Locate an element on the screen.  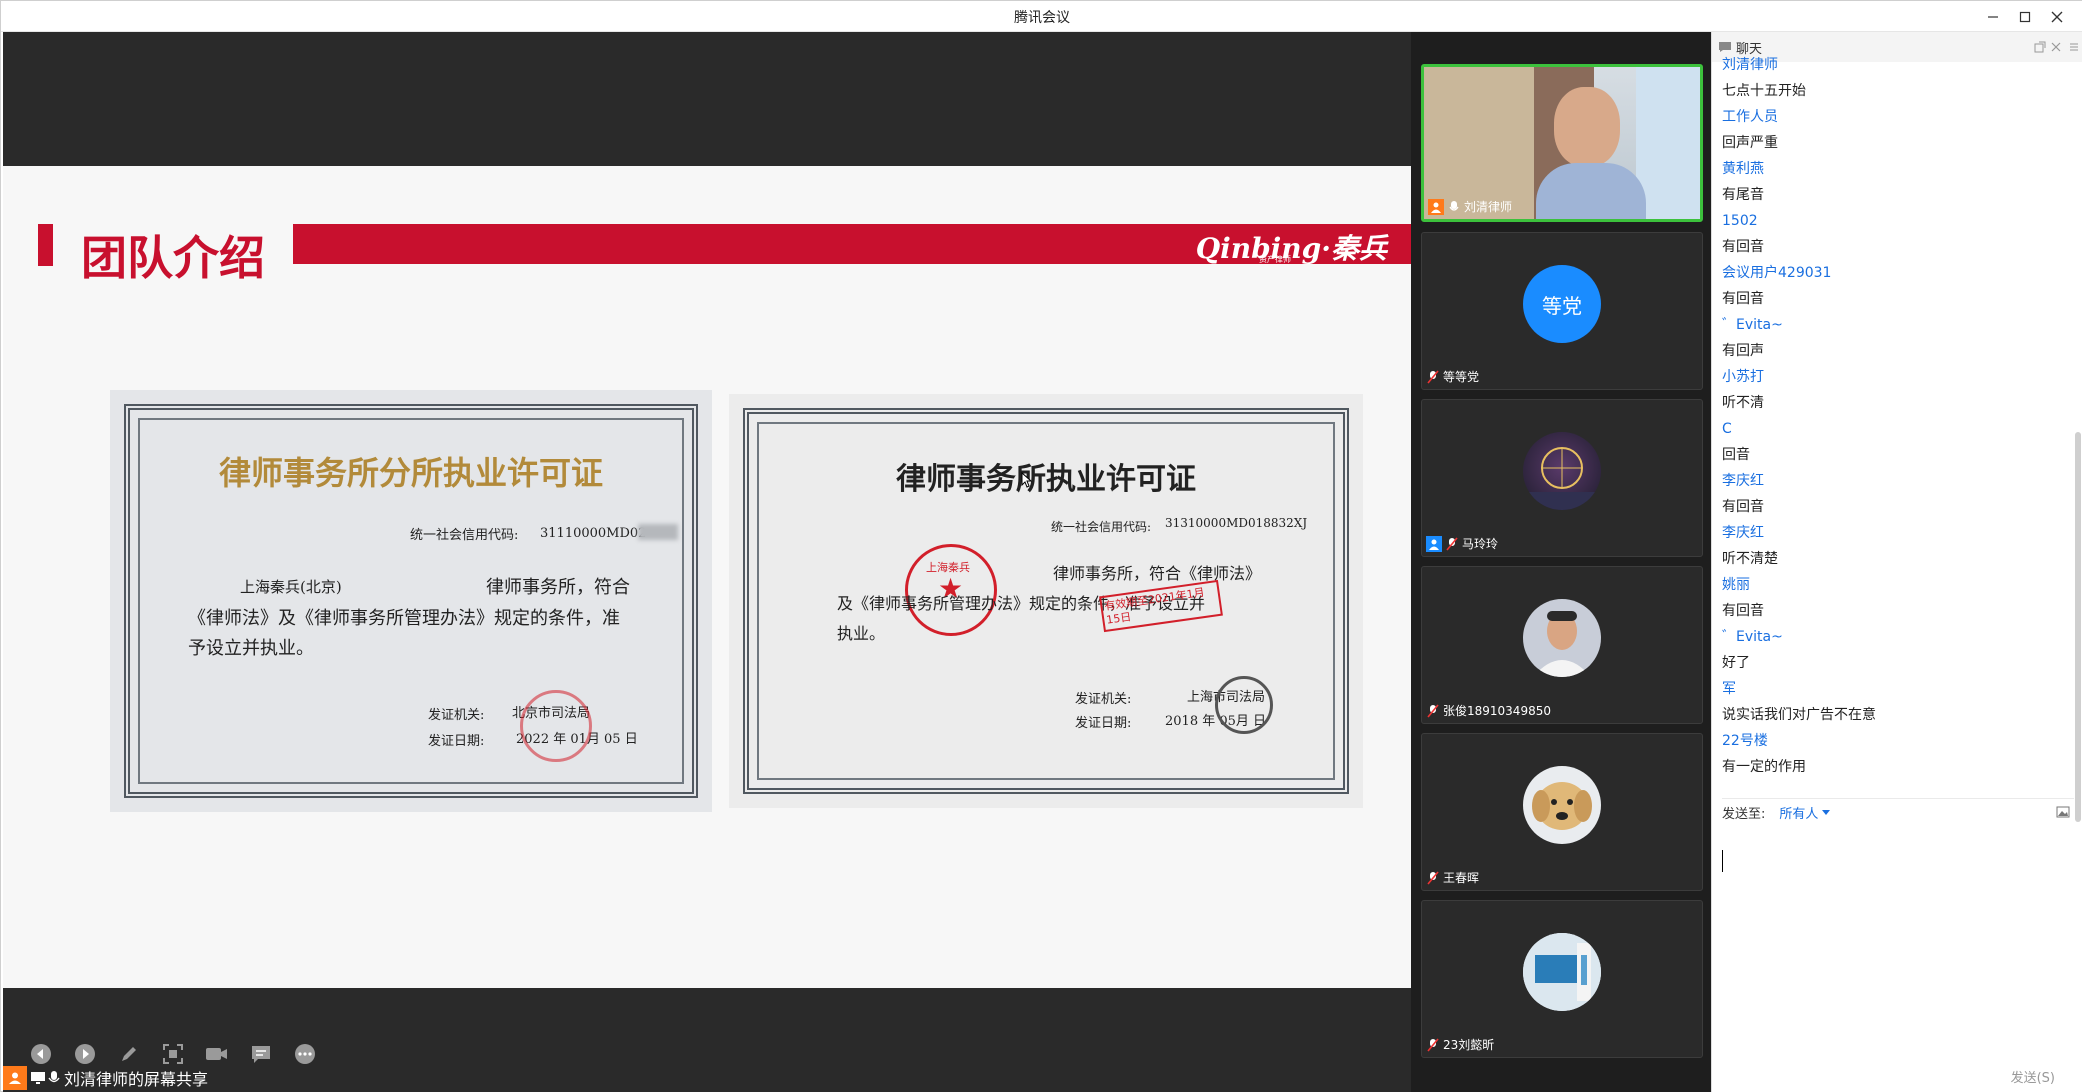
close-button is located at coordinates (2057, 16).